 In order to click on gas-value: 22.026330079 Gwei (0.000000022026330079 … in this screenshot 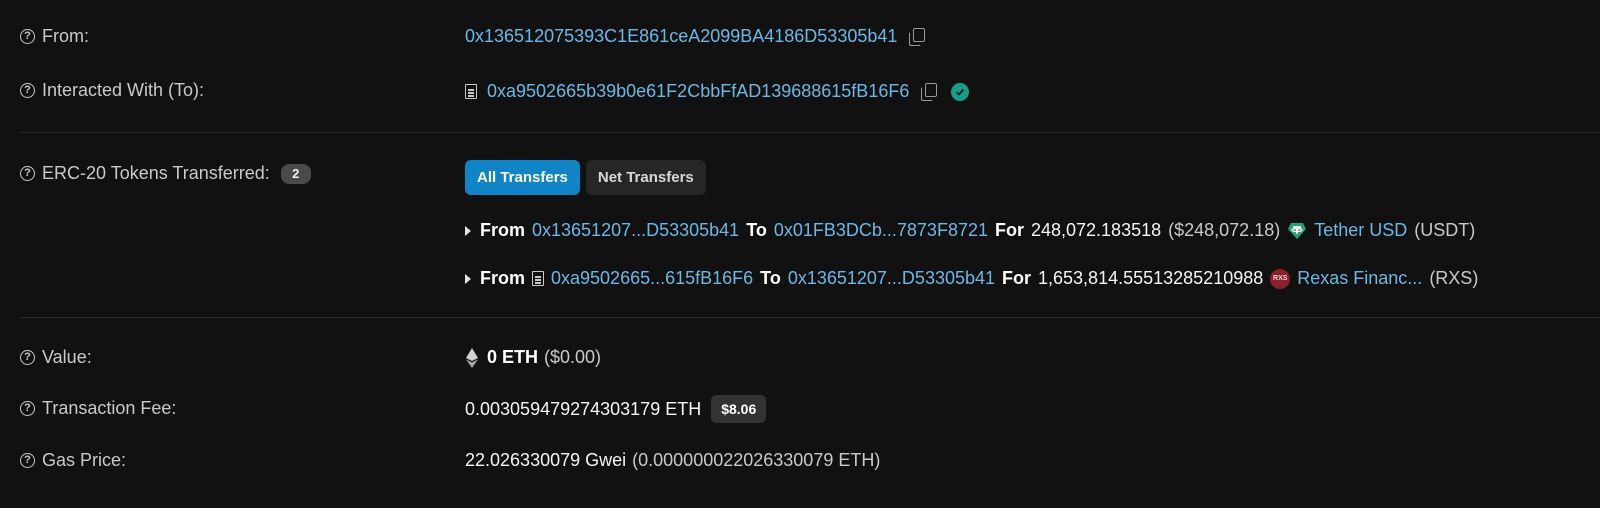, I will do `click(672, 460)`.